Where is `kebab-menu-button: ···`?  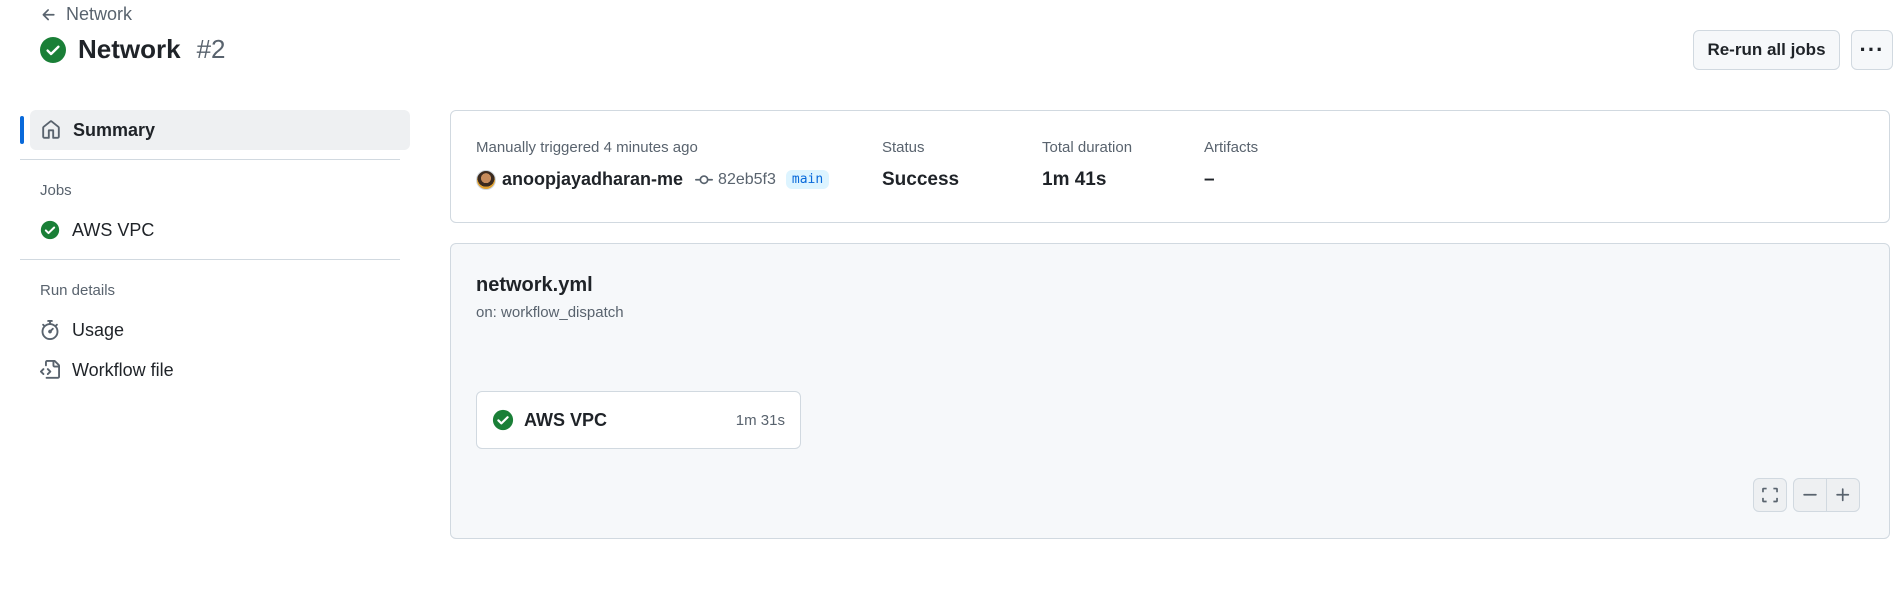
kebab-menu-button: ··· is located at coordinates (1872, 50).